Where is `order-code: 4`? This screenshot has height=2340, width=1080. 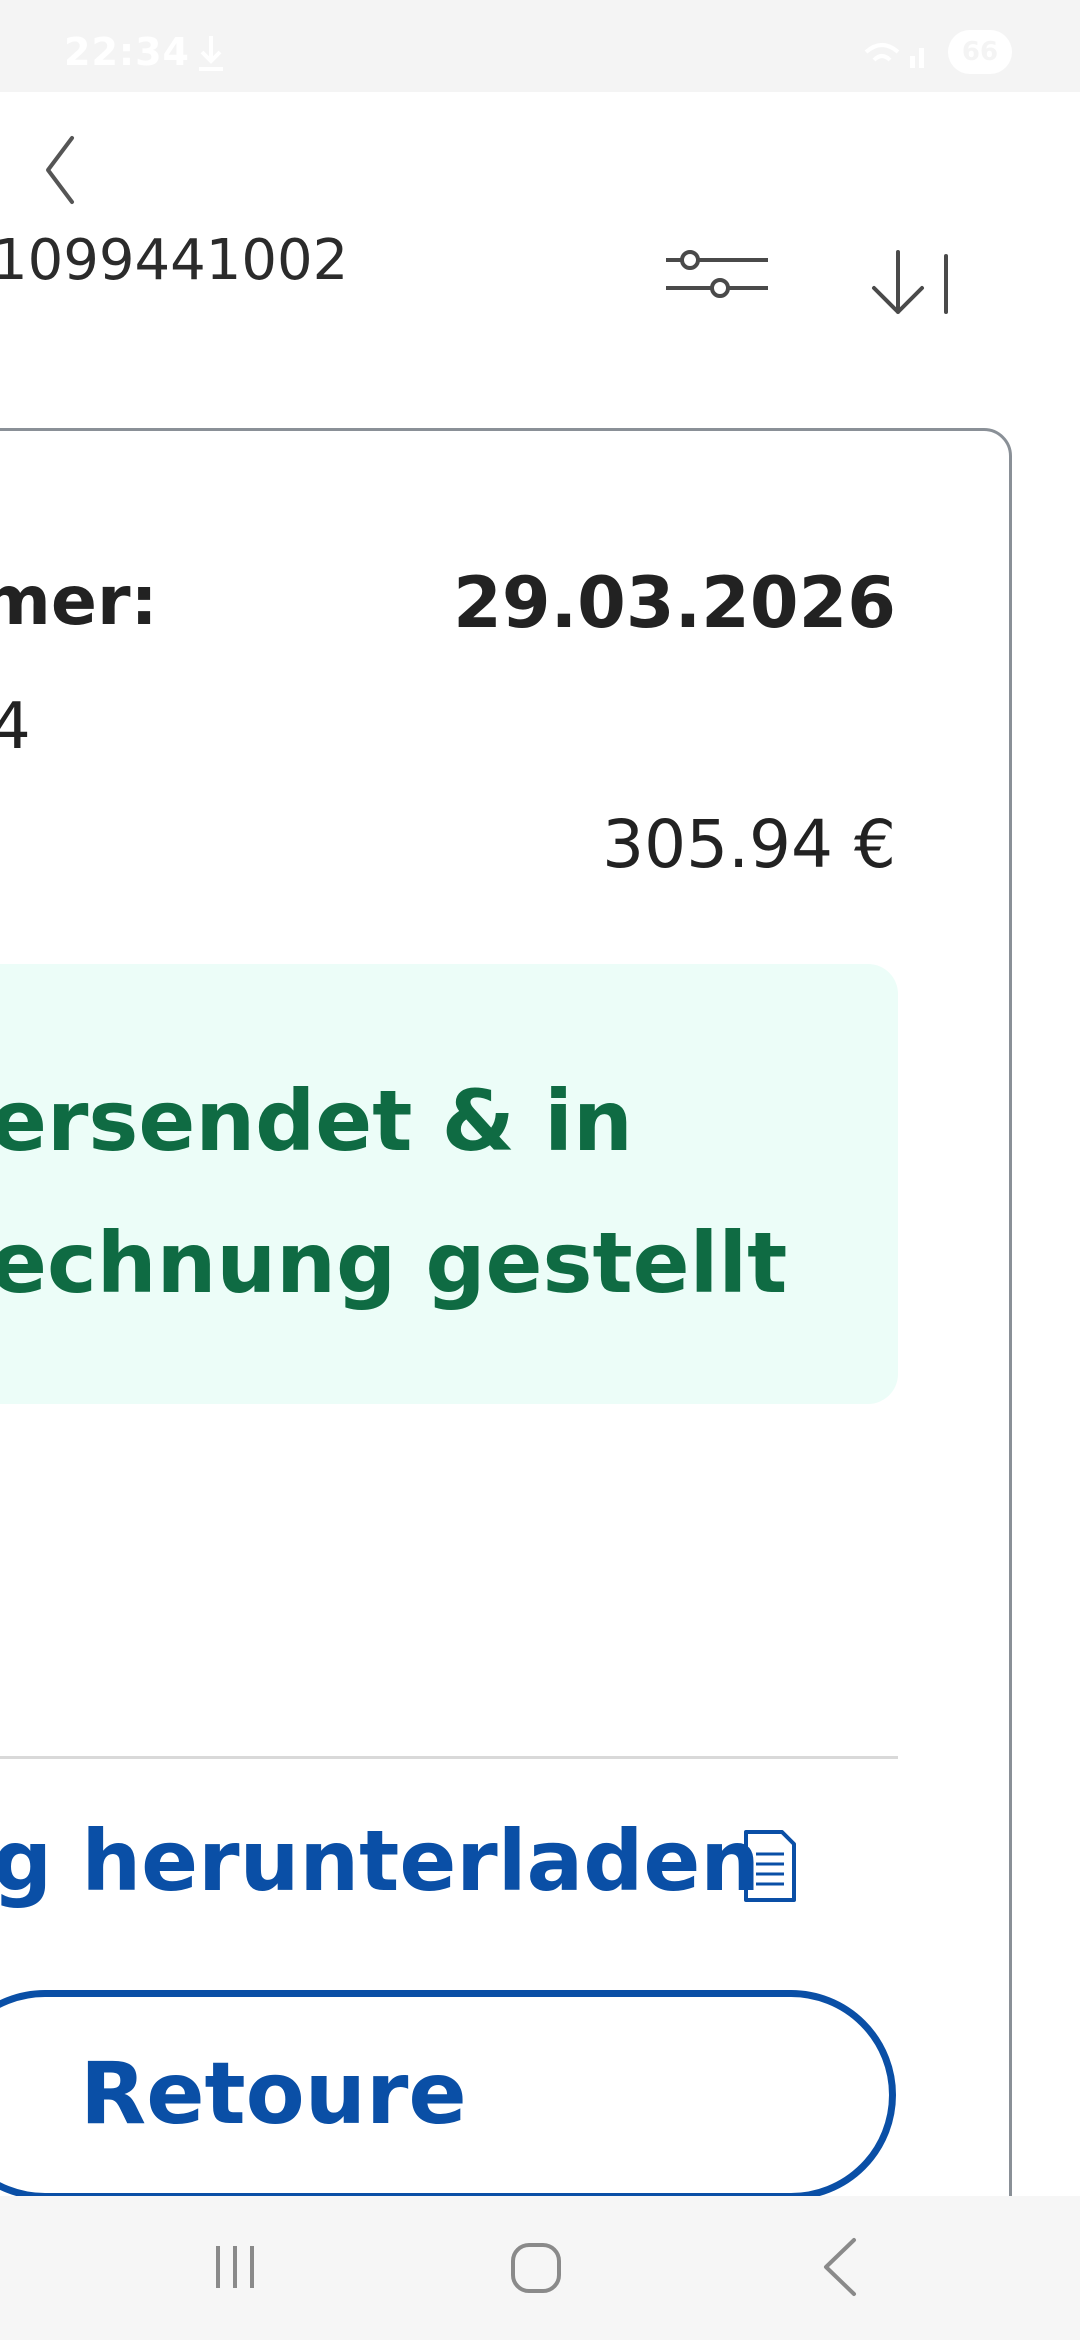
order-code: 4 is located at coordinates (15, 727).